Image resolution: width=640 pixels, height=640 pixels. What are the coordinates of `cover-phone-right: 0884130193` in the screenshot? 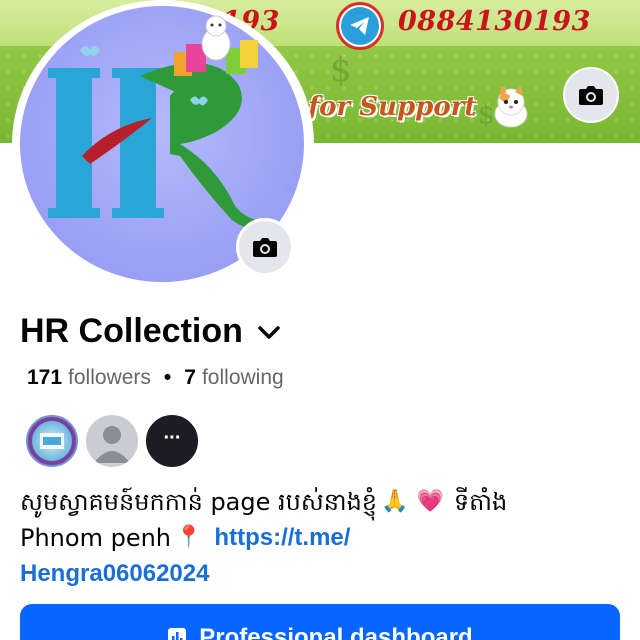 It's located at (494, 21).